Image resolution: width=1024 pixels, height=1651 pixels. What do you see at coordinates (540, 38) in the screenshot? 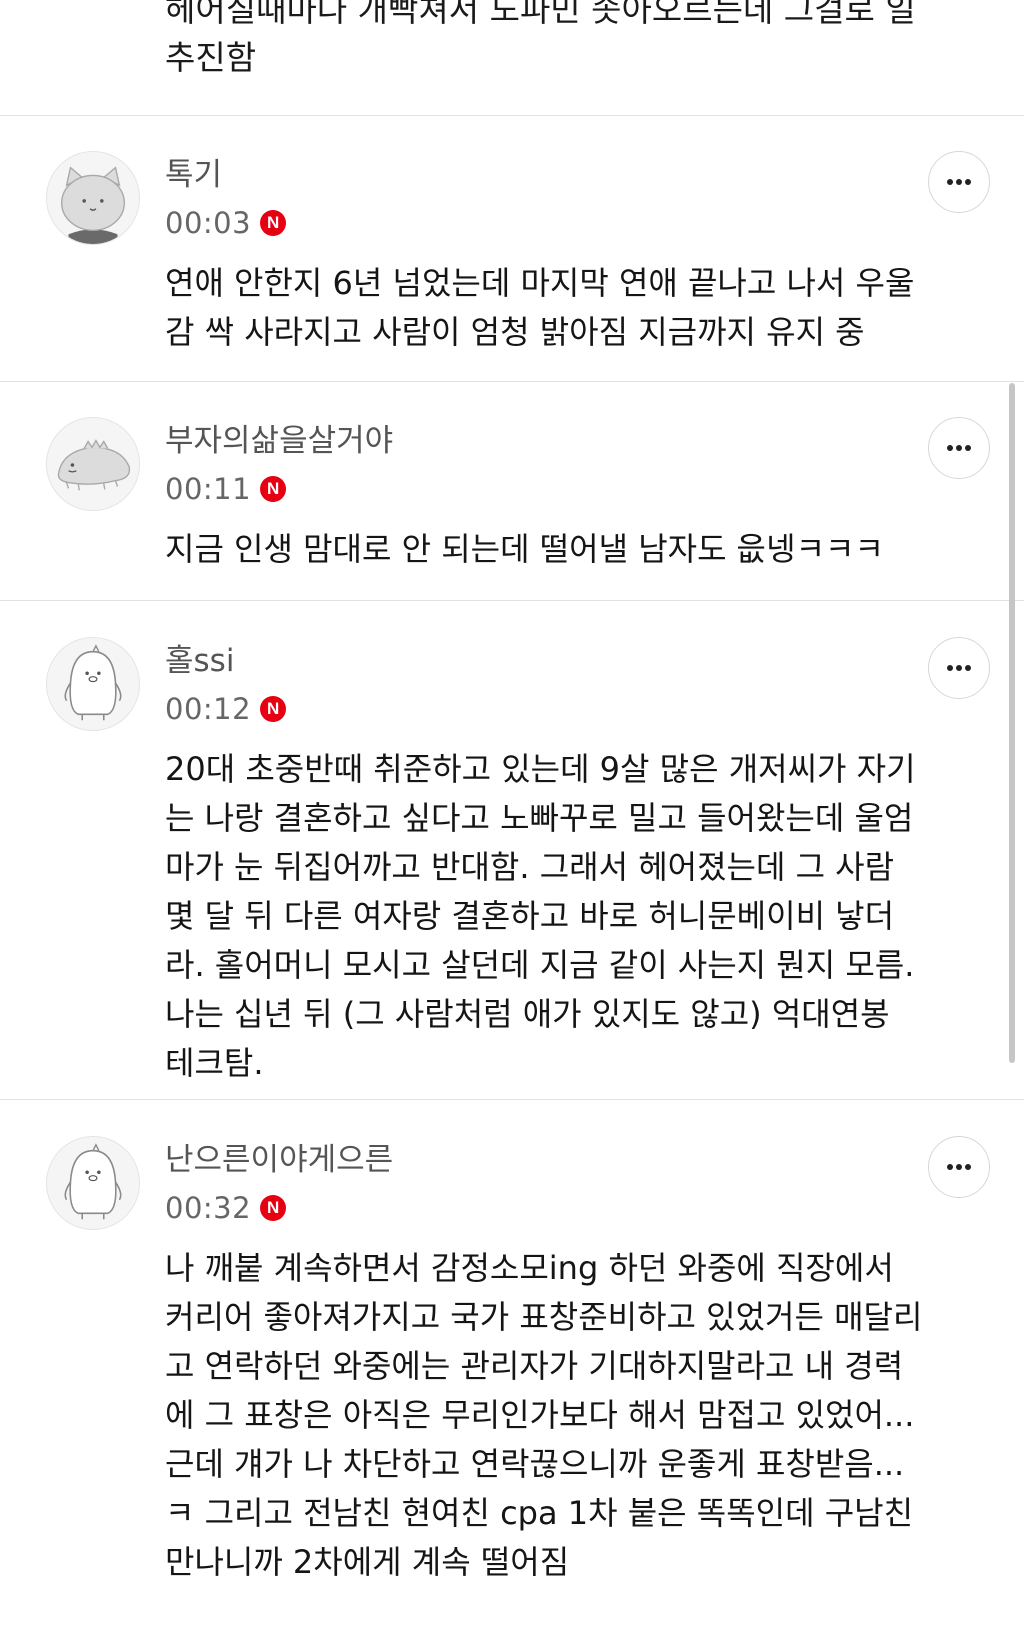
I see `previous-comment-text: 헤어질때마다 개빡쳐서 도파민 솟아오르는데 그걸로 일 추진함` at bounding box center [540, 38].